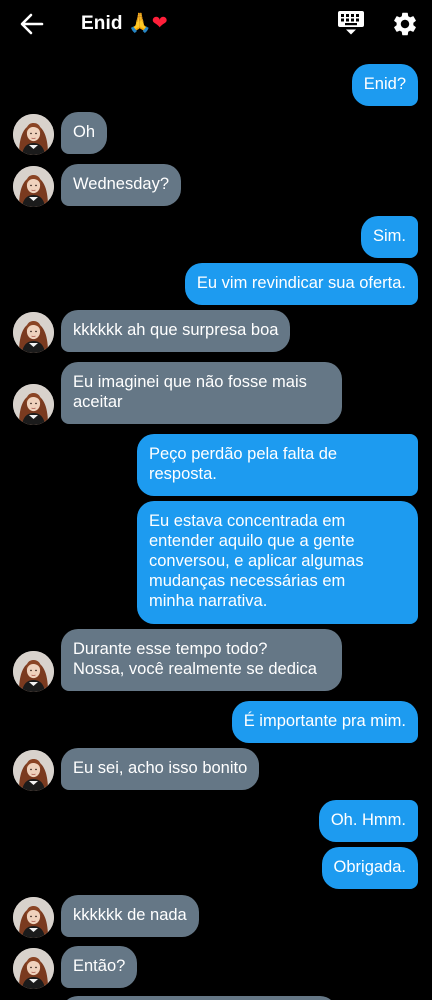 Image resolution: width=432 pixels, height=1000 pixels. I want to click on message-bubble-incoming: Eu sei, acho isso bonito, so click(160, 769).